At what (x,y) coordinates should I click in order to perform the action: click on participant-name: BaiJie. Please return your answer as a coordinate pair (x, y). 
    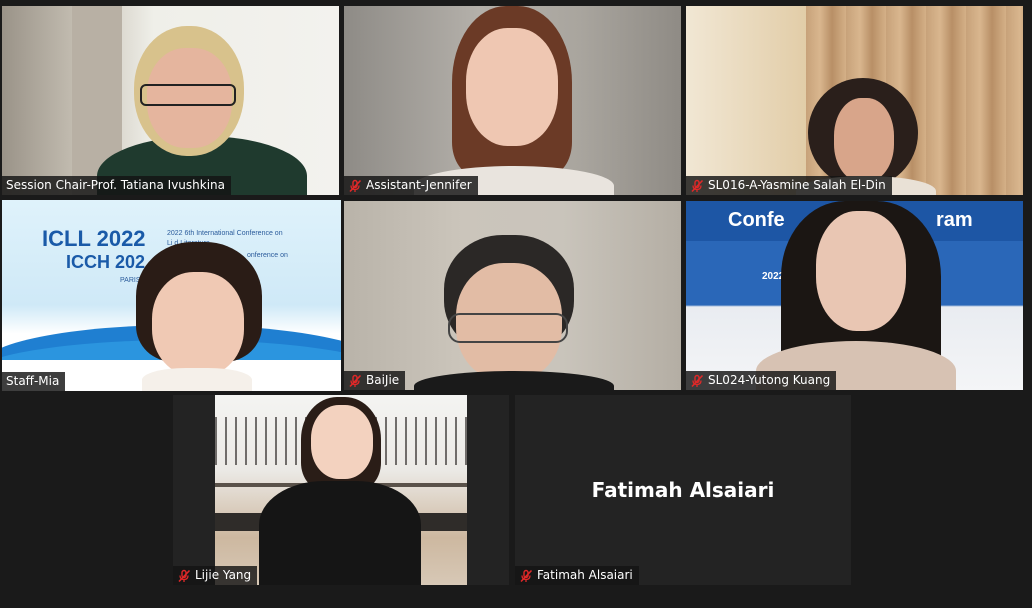
    Looking at the image, I should click on (383, 380).